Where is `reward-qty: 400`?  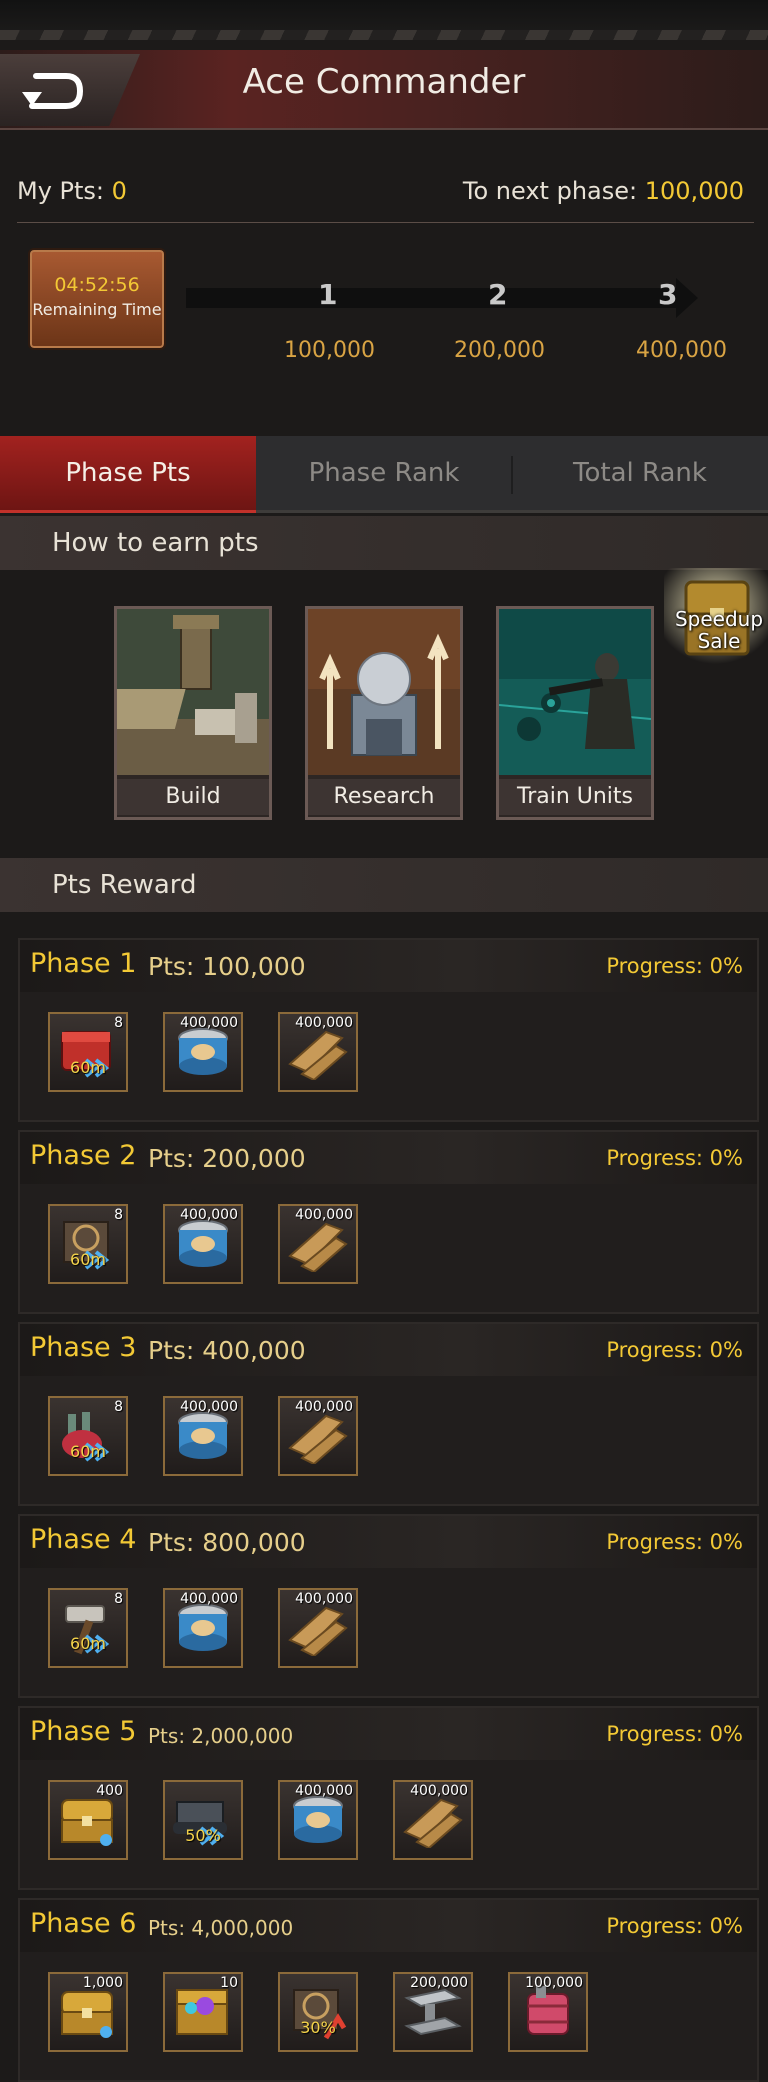 reward-qty: 400 is located at coordinates (109, 1791).